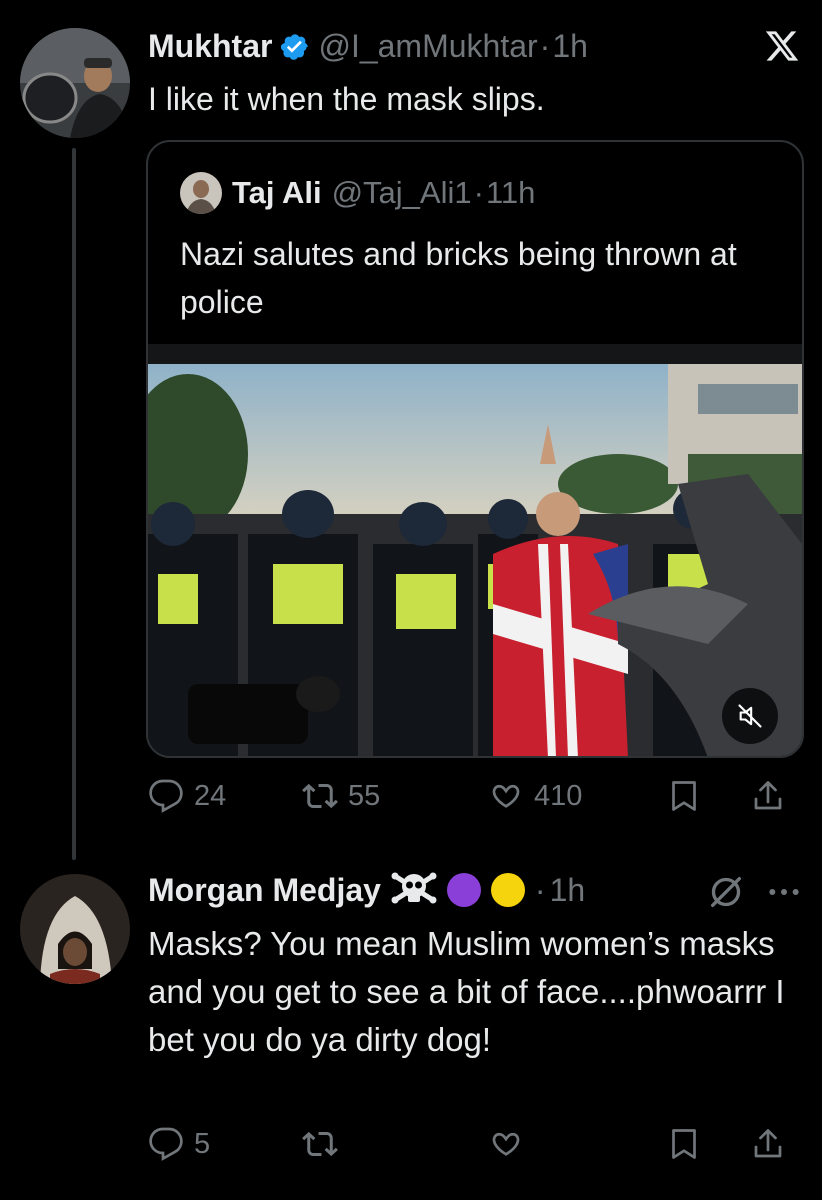 The image size is (822, 1200). Describe the element at coordinates (264, 890) in the screenshot. I see `author-name: Morgan Medjay` at that location.